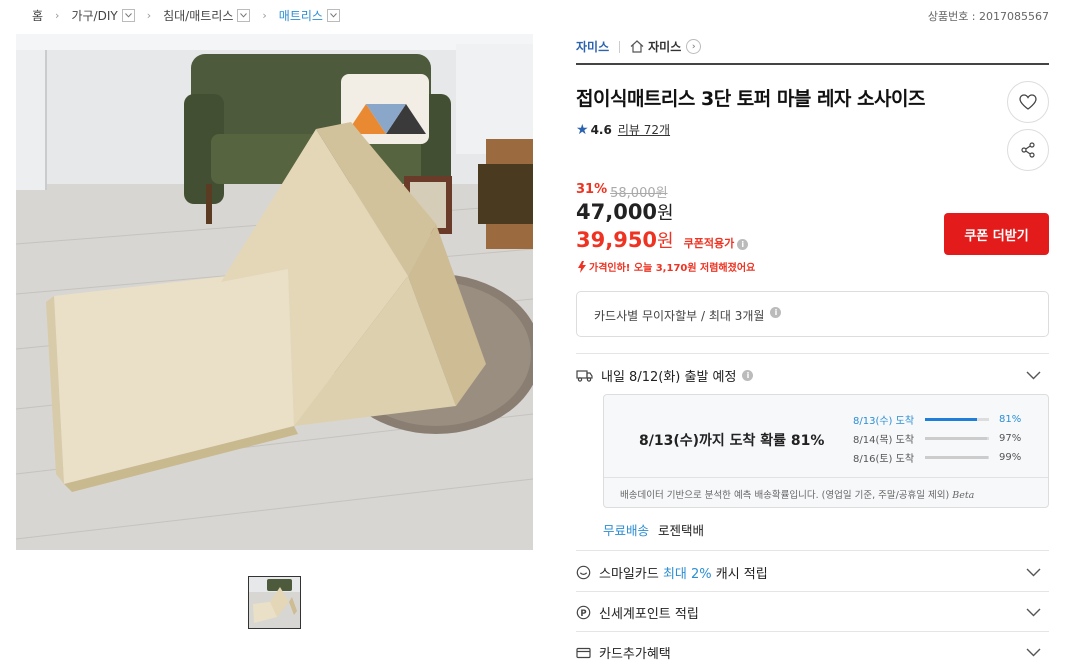 This screenshot has width=1080, height=660. I want to click on brand-shop-link: 자미스 ›, so click(666, 46).